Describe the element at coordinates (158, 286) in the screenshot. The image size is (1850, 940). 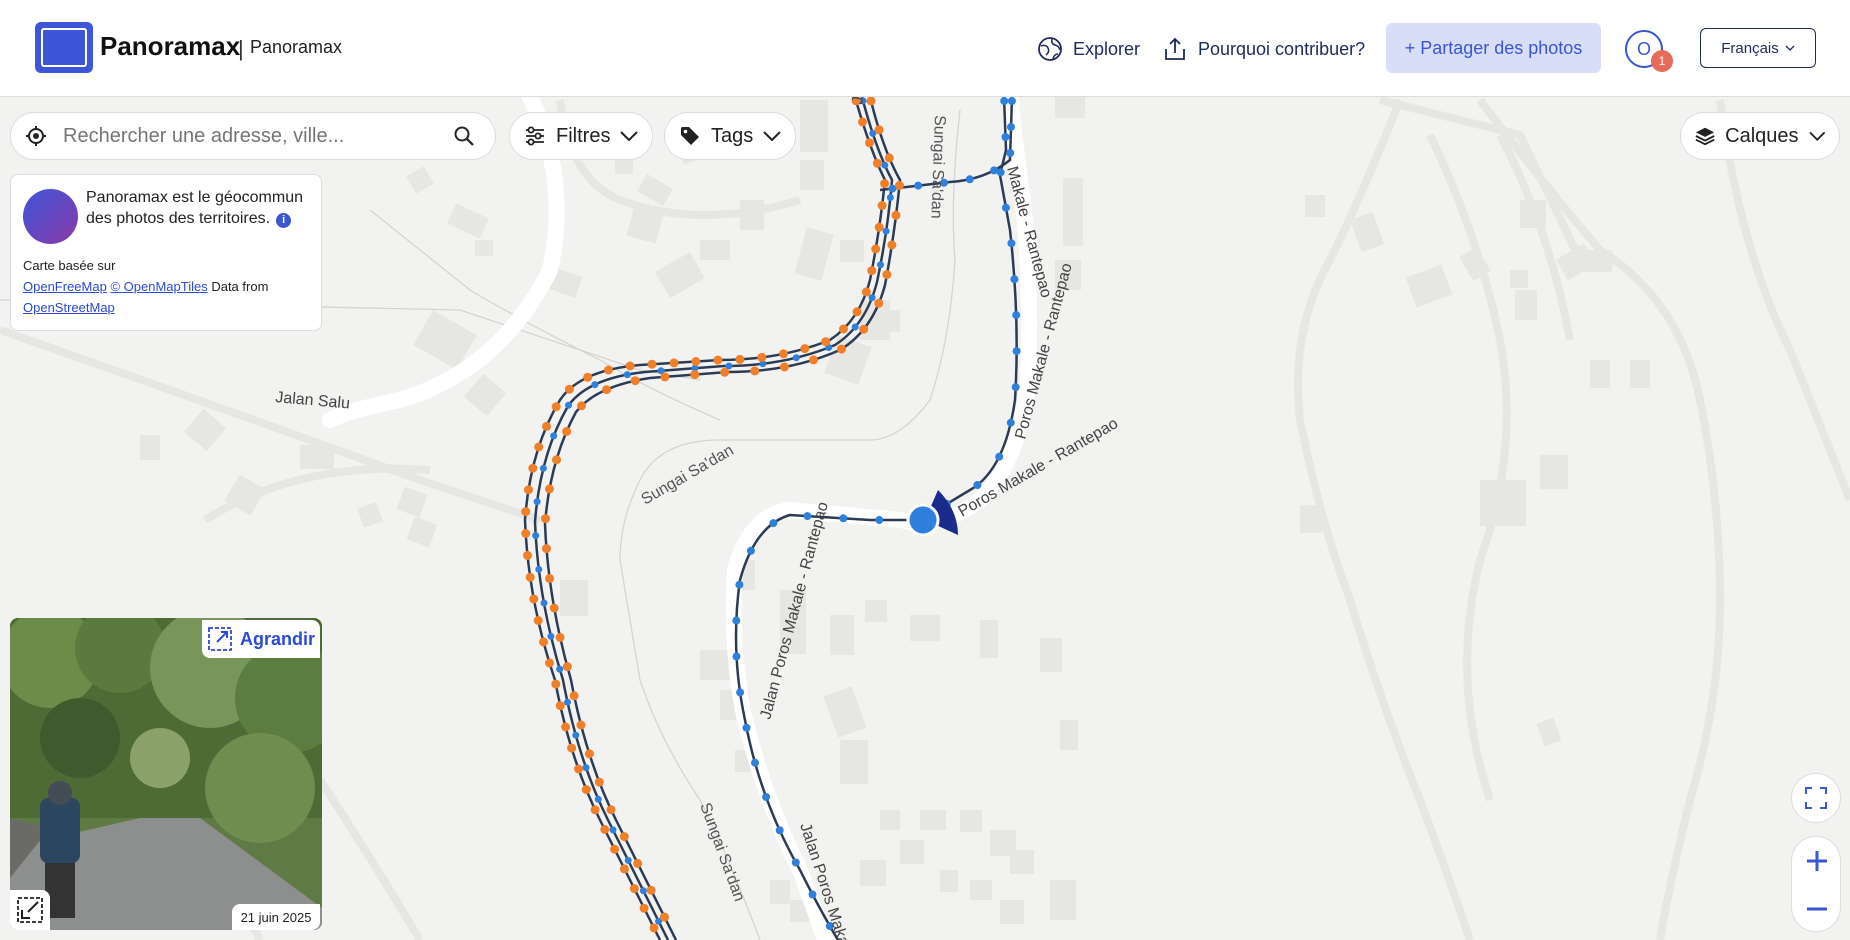
I see `openmaptiles-link: © OpenMapTiles` at that location.